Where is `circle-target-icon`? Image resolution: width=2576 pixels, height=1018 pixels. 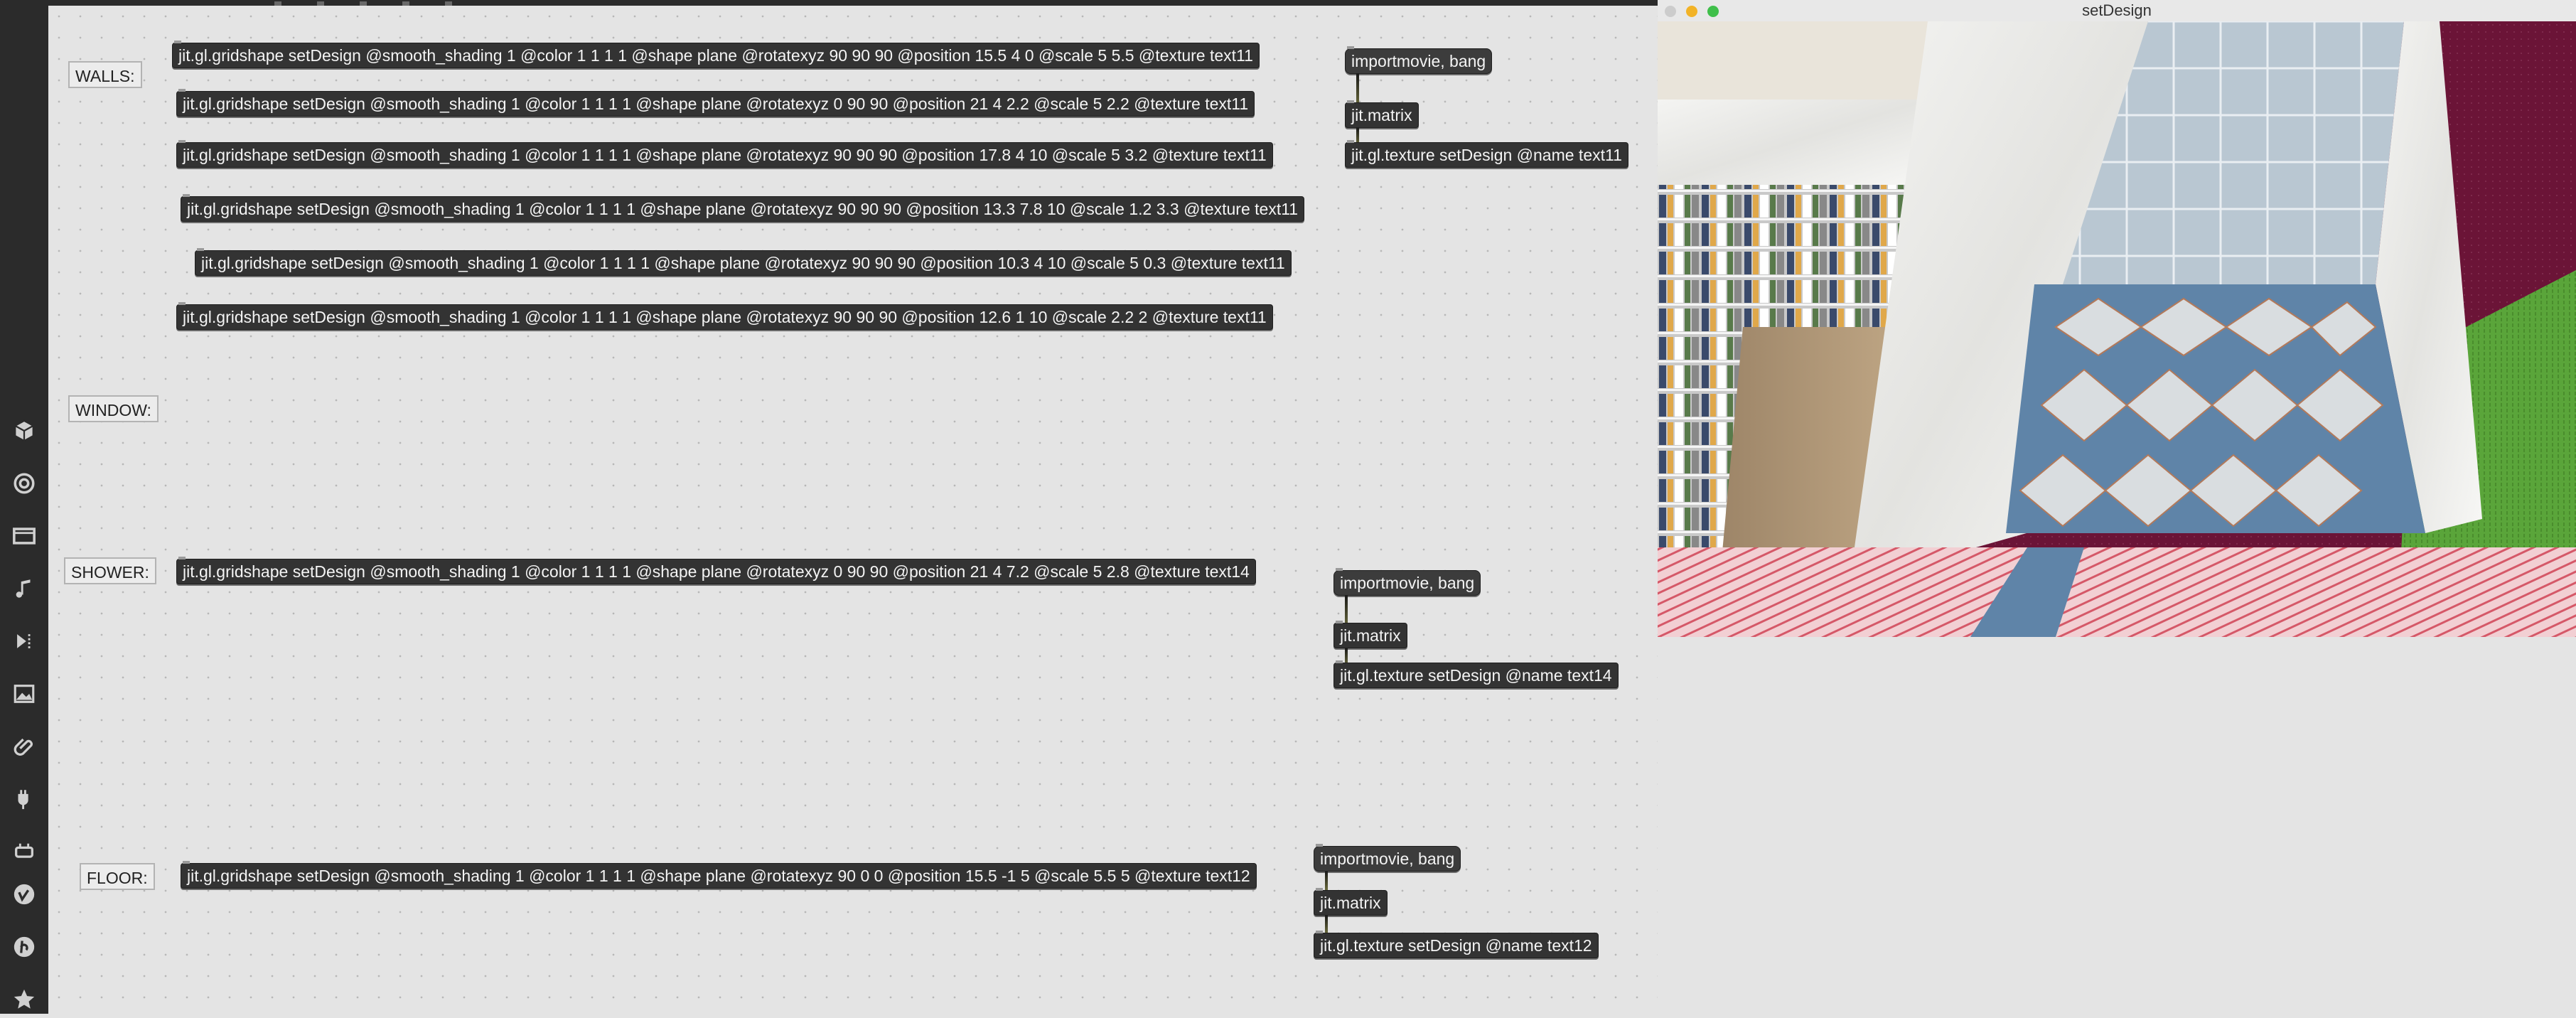
circle-target-icon is located at coordinates (24, 483).